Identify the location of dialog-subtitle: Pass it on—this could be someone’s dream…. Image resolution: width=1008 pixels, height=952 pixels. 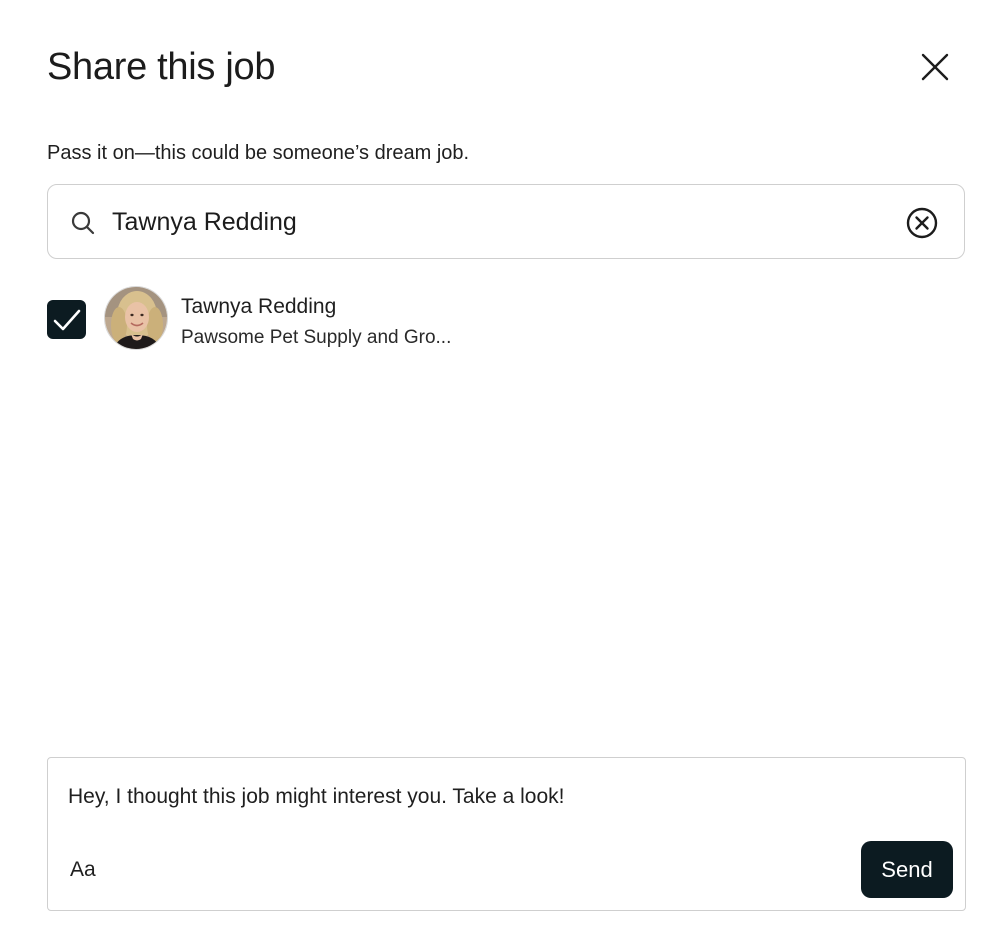
(258, 153).